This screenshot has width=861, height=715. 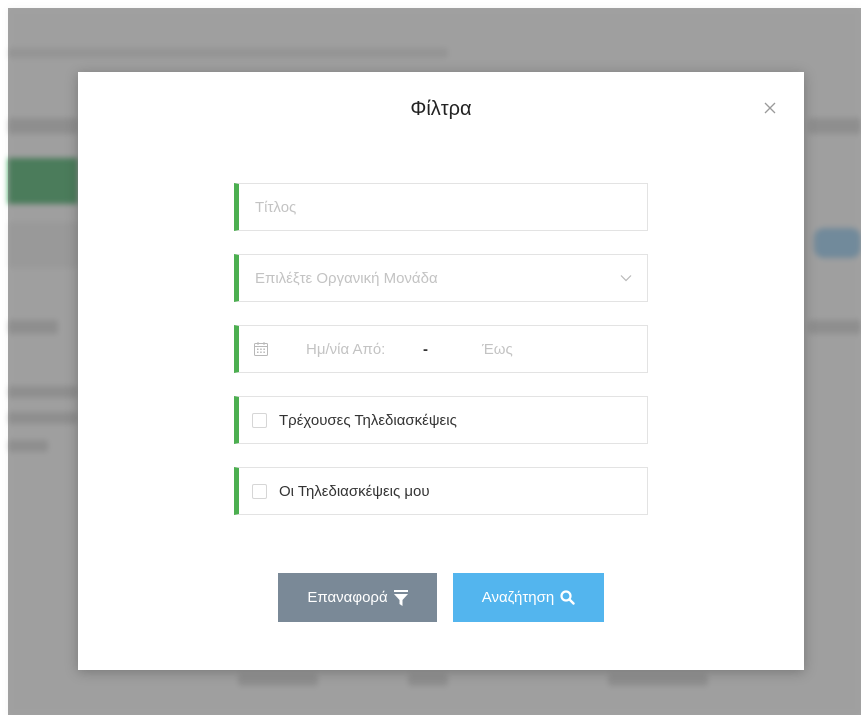 I want to click on my-conferences-label: Οι Τηλεδιασκέψεις μου, so click(x=354, y=491).